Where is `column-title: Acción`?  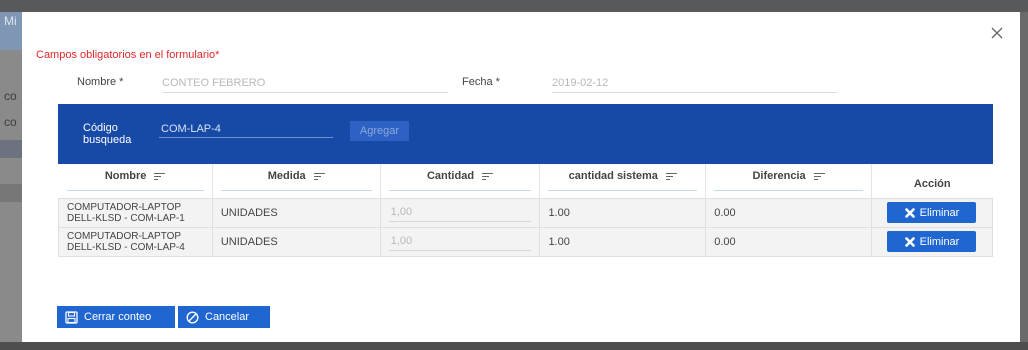
column-title: Acción is located at coordinates (932, 183).